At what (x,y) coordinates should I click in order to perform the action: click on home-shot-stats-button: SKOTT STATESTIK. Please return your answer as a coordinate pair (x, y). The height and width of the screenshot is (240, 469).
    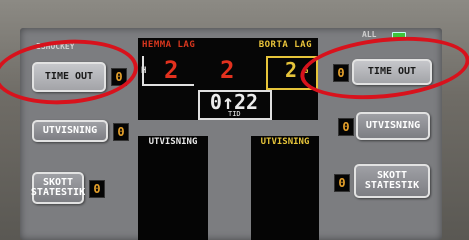
    Looking at the image, I should click on (58, 188).